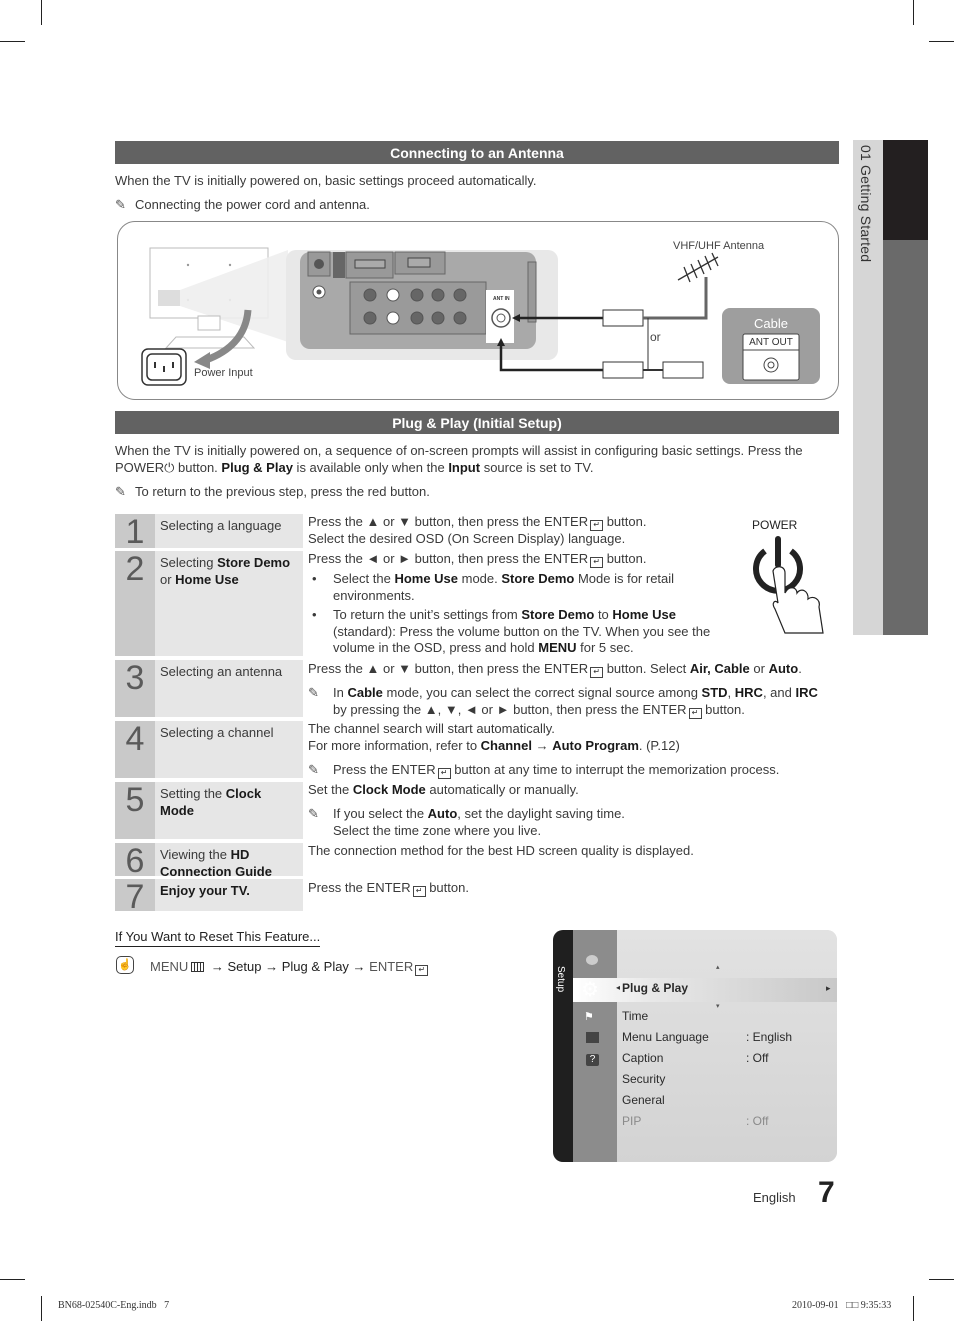 The height and width of the screenshot is (1321, 954). What do you see at coordinates (635, 1016) in the screenshot?
I see `menu-item-time: Time` at bounding box center [635, 1016].